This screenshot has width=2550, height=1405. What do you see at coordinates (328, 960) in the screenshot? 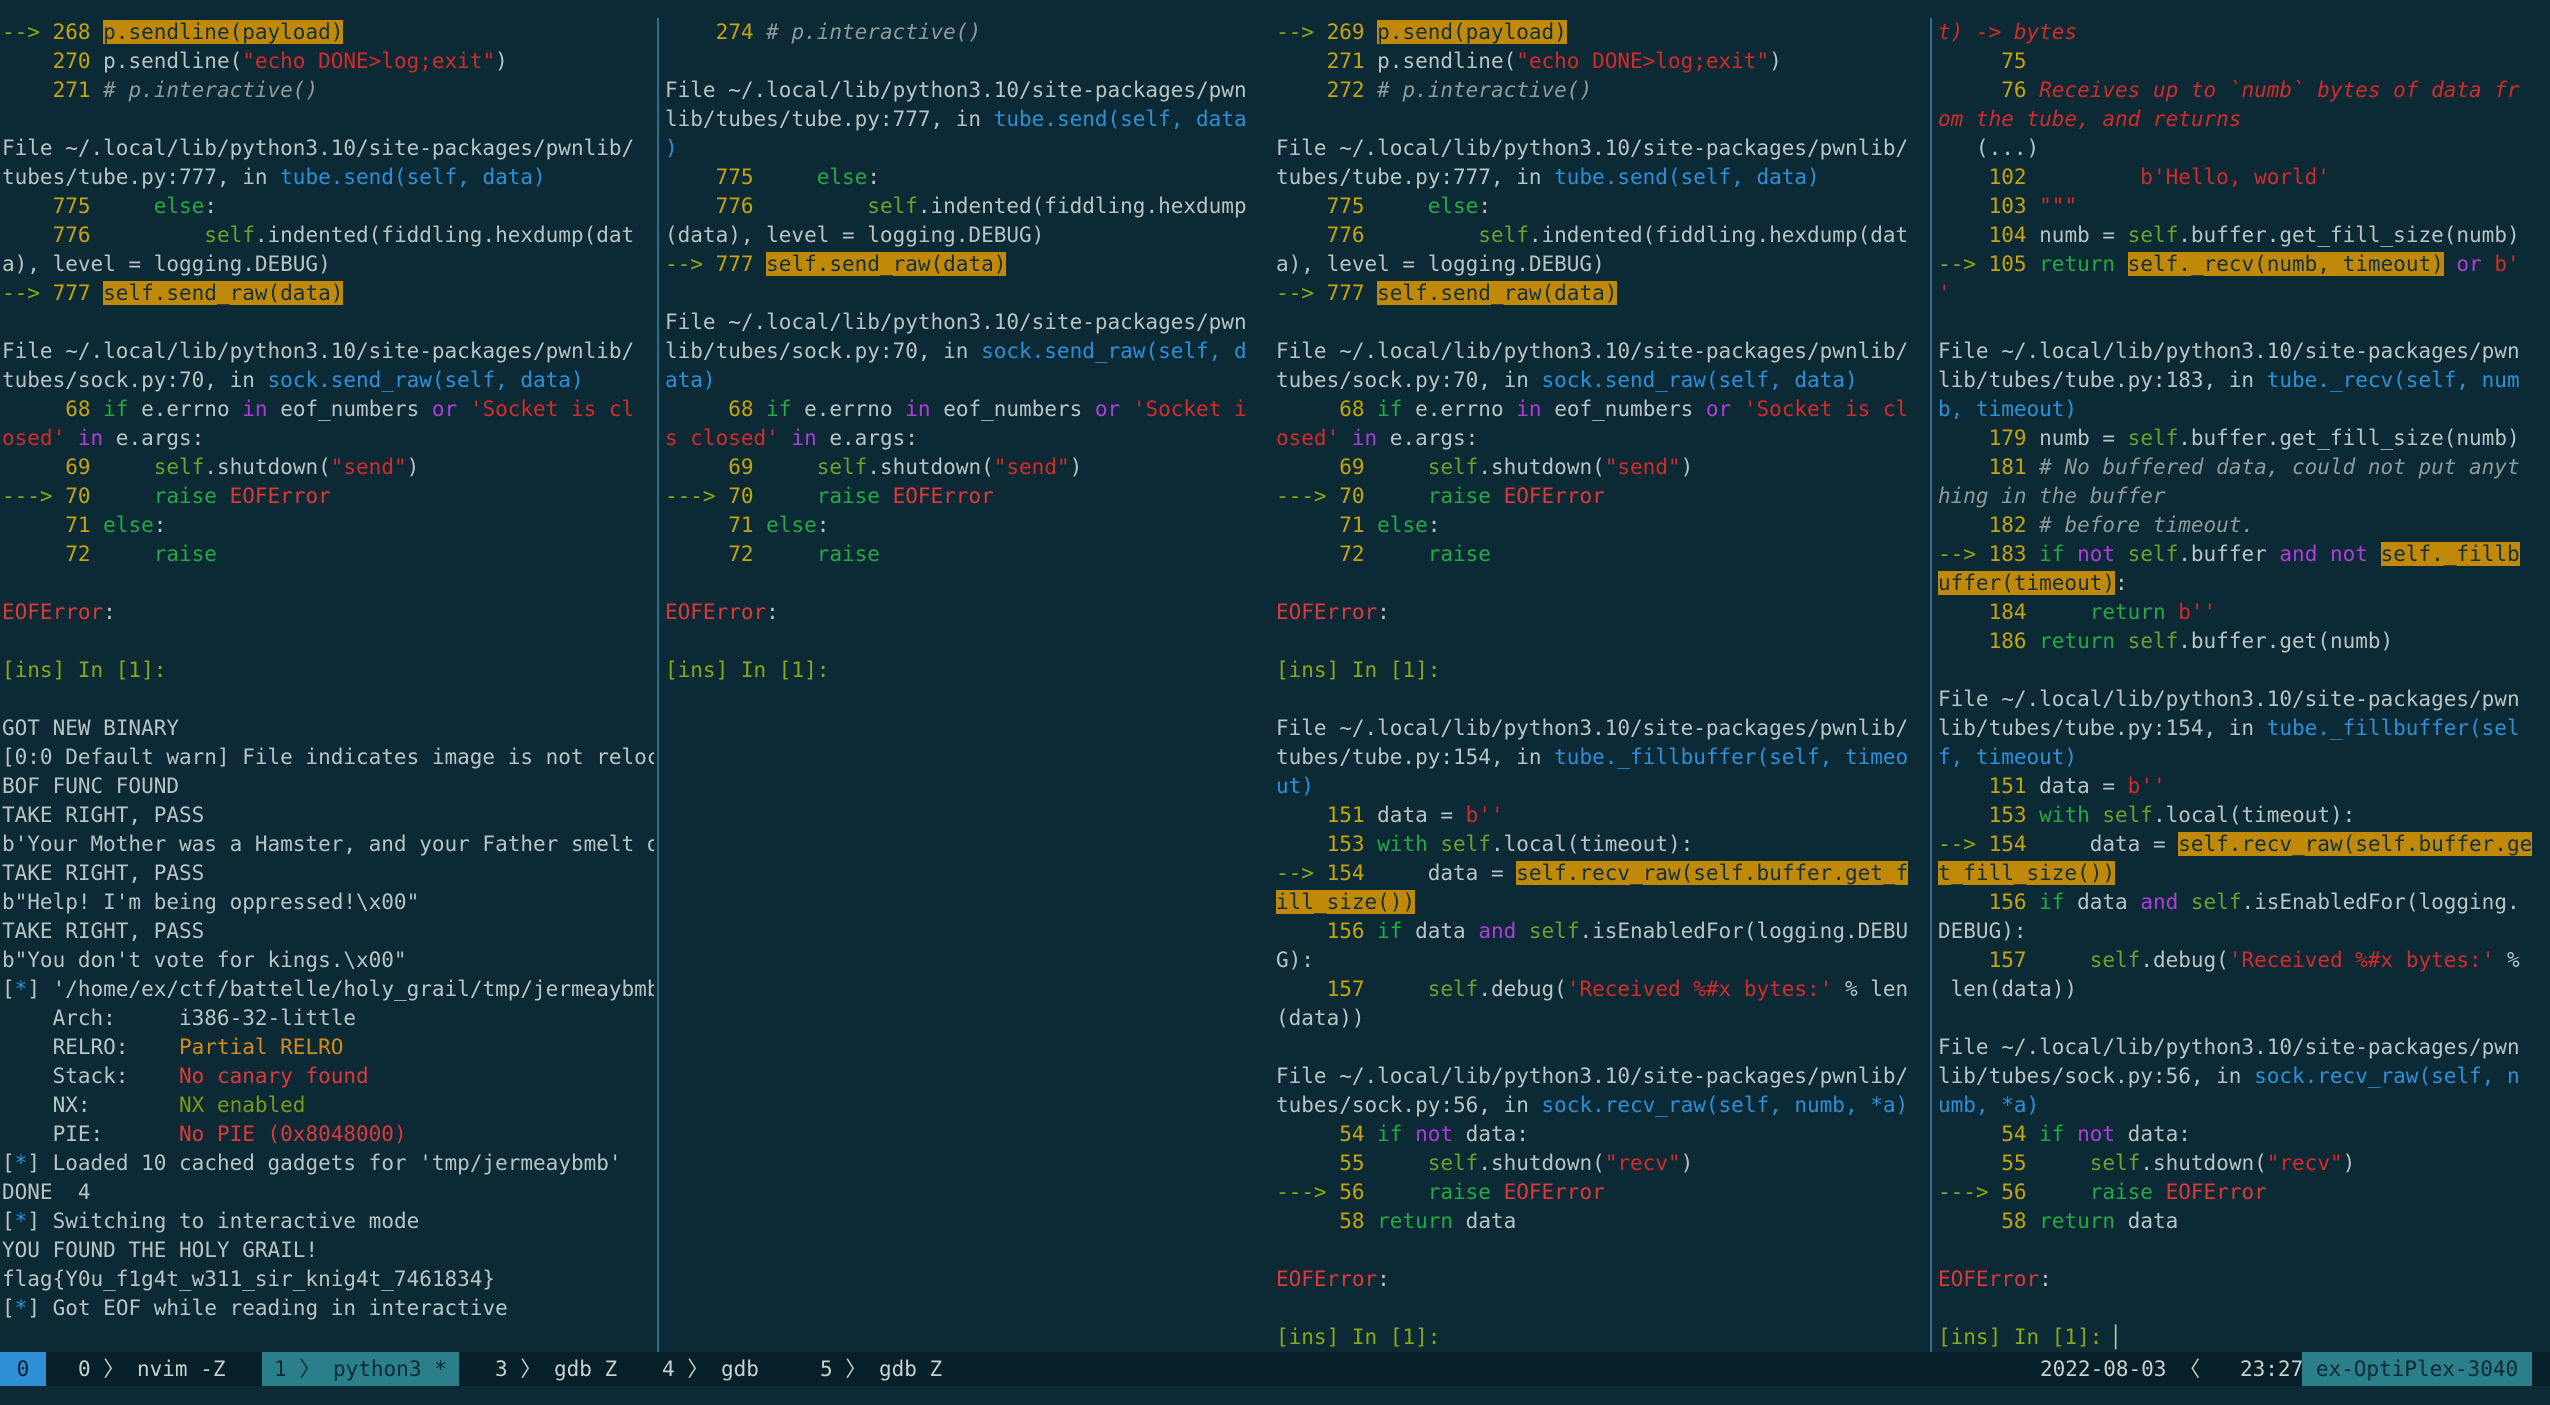
I see `terminal-line: b"You don't vote for kings.\x00"` at bounding box center [328, 960].